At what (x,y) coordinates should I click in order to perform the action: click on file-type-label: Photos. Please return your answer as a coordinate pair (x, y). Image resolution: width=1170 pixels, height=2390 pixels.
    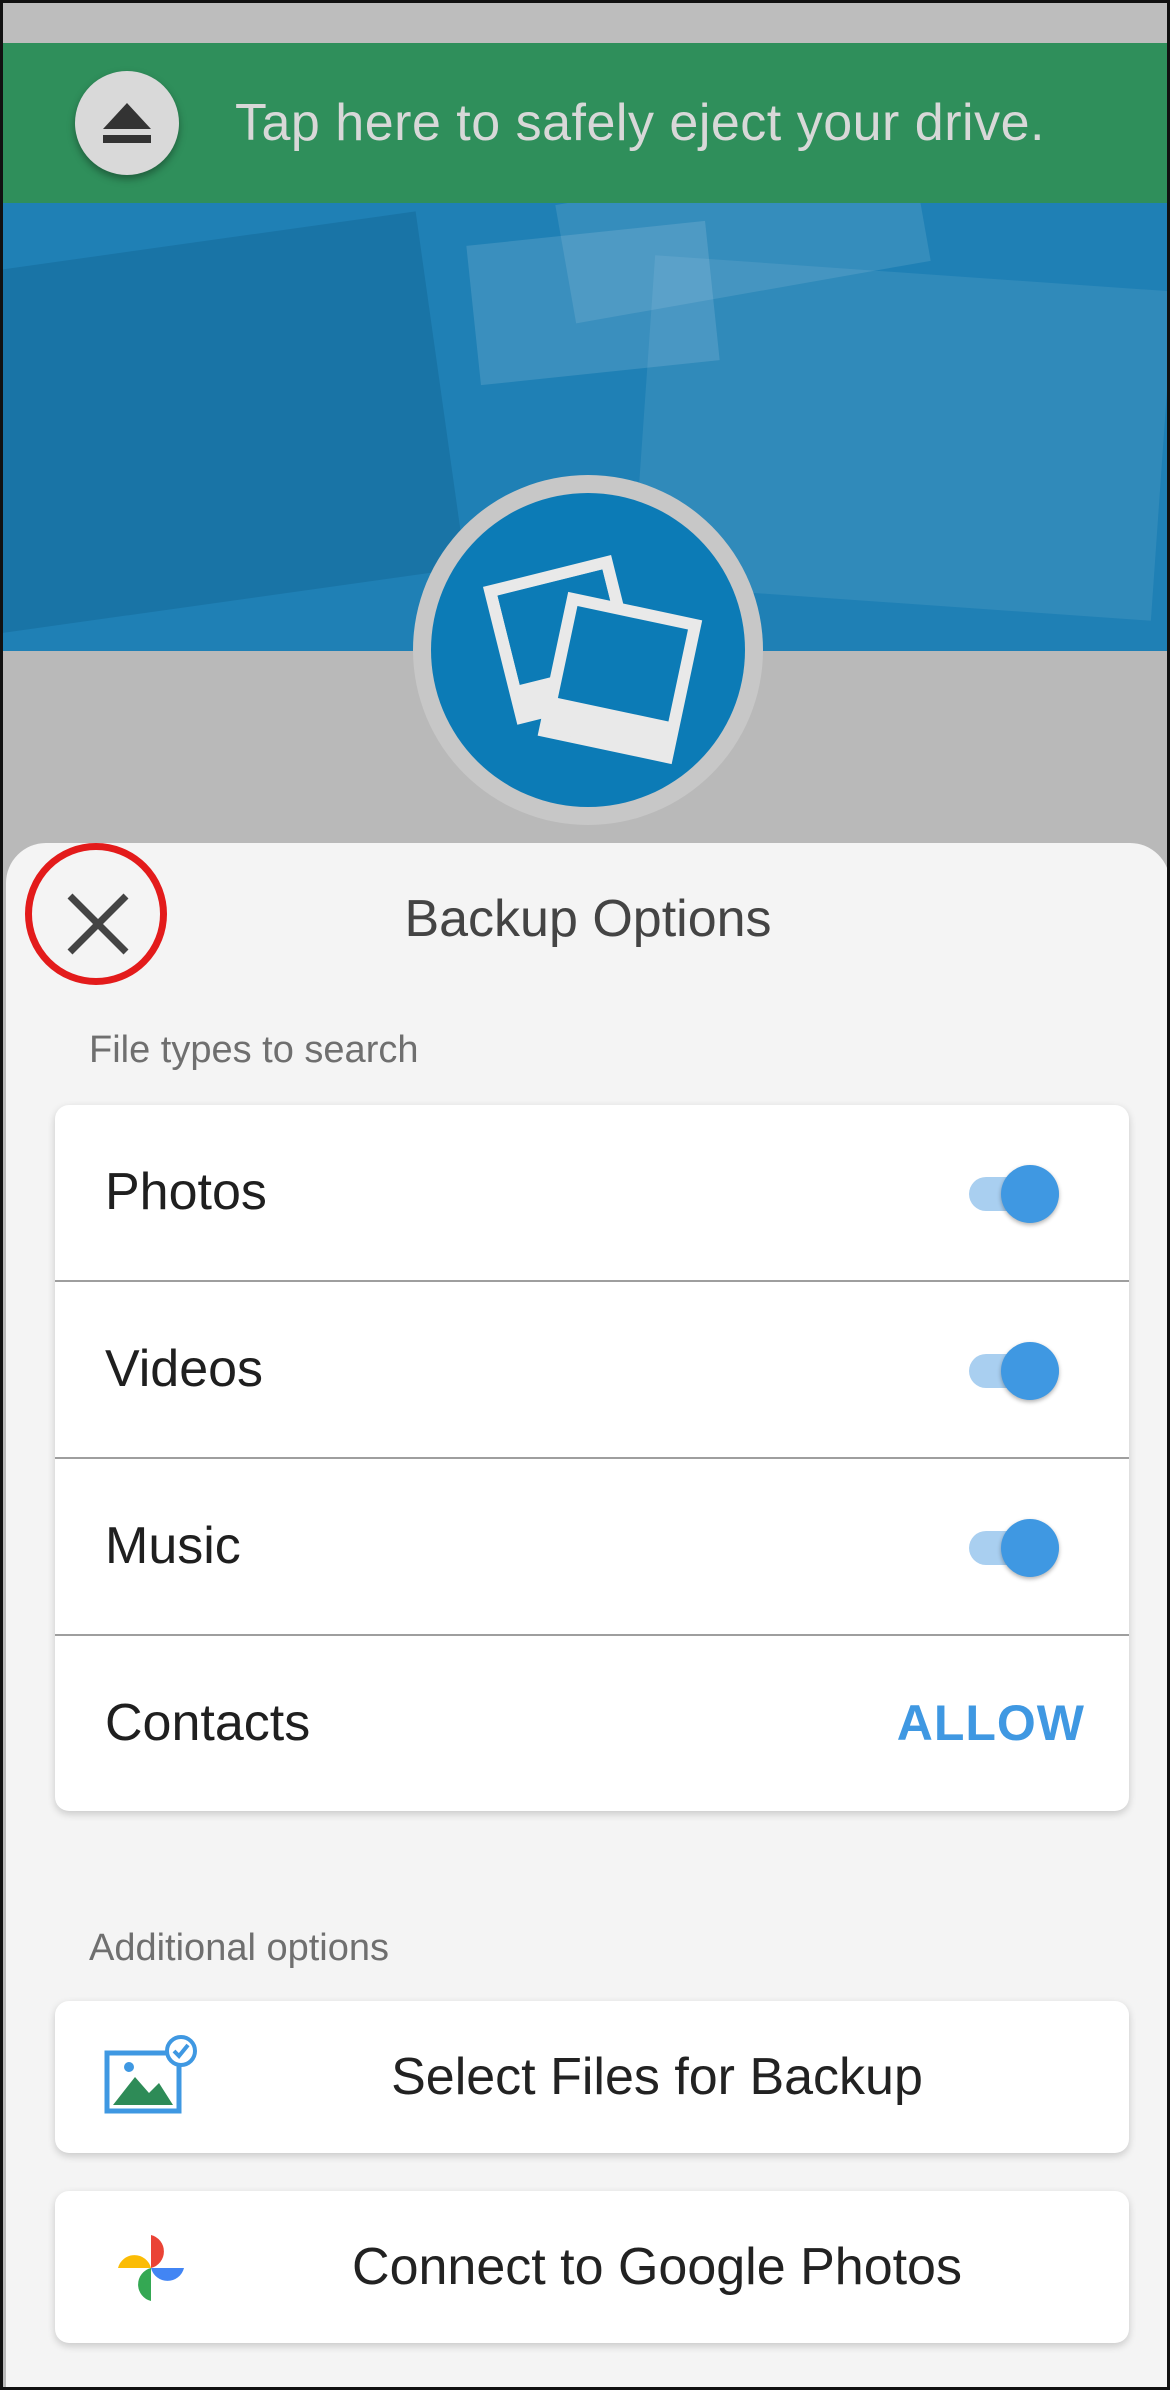
    Looking at the image, I should click on (186, 1192).